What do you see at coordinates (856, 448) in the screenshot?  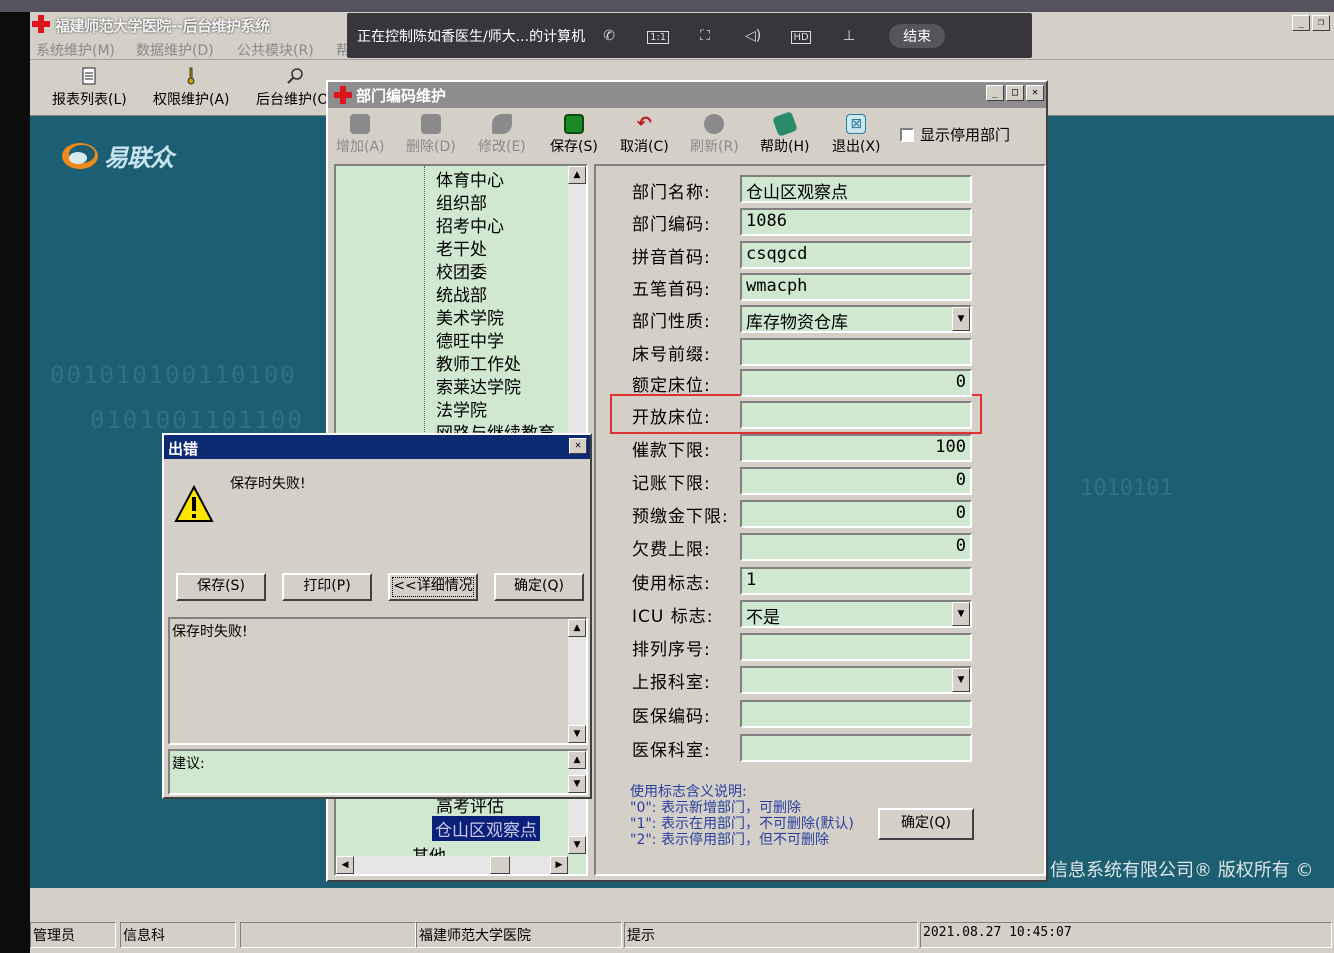 I see `dunning-limit-input: 100` at bounding box center [856, 448].